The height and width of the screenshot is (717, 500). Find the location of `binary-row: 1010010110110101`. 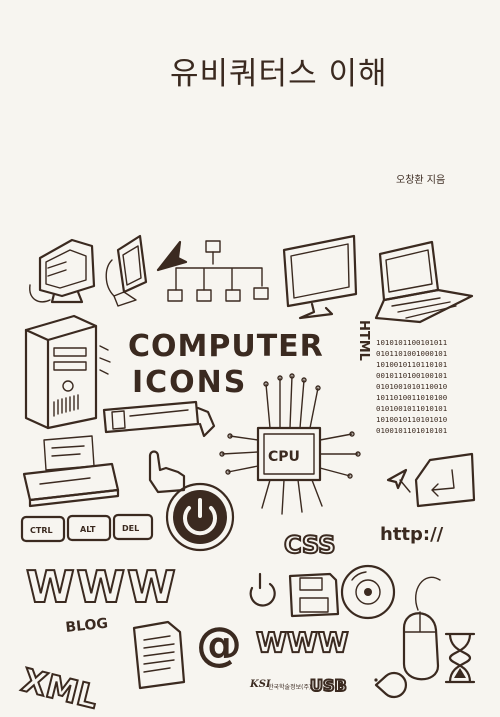

binary-row: 1010010110110101 is located at coordinates (411, 364).